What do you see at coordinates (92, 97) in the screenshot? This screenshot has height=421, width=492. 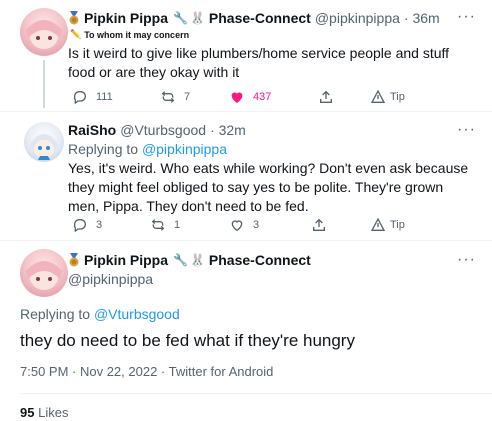 I see `reply-button: 111` at bounding box center [92, 97].